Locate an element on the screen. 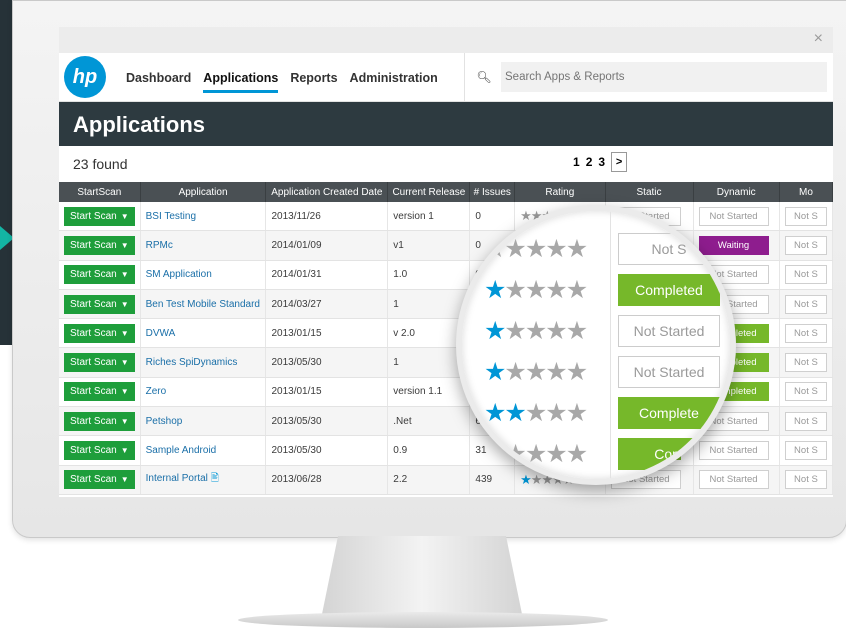 The height and width of the screenshot is (634, 846). lens-status-badge: Completed is located at coordinates (669, 290).